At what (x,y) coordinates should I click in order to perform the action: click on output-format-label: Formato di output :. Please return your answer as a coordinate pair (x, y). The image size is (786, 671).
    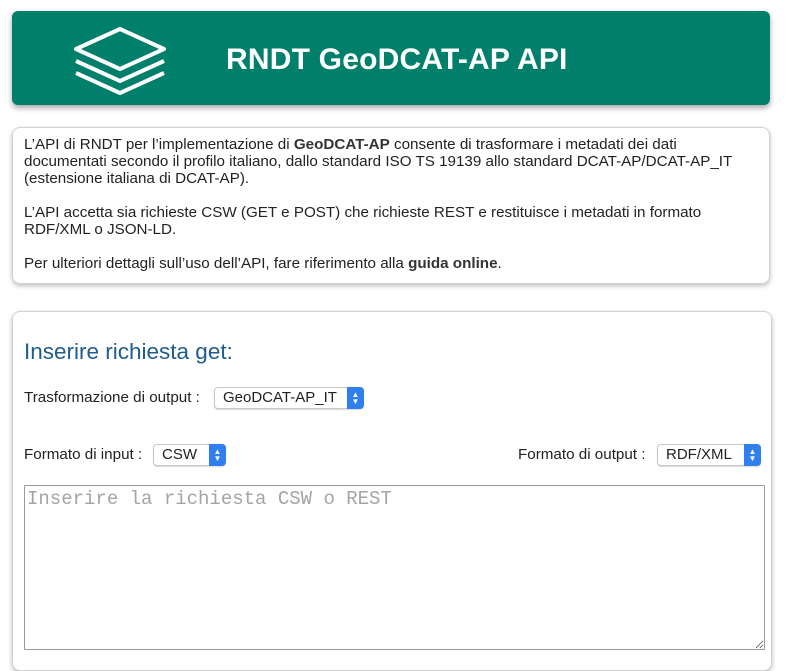
    Looking at the image, I should click on (582, 454).